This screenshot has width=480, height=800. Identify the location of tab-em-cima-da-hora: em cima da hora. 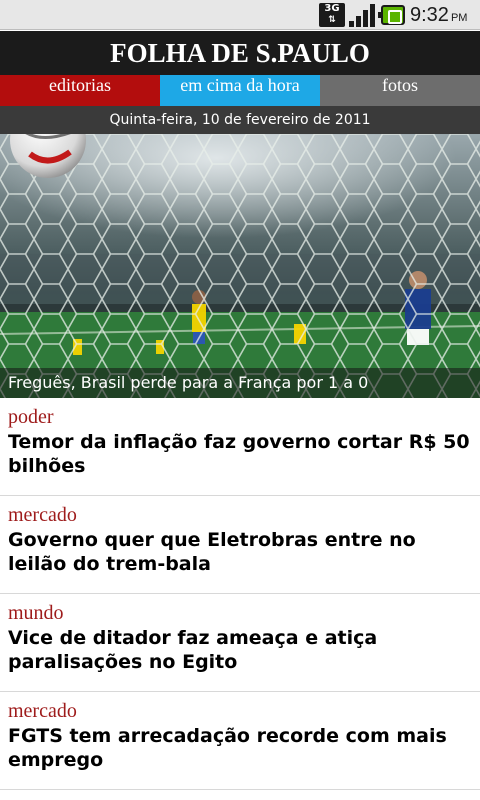
(240, 90).